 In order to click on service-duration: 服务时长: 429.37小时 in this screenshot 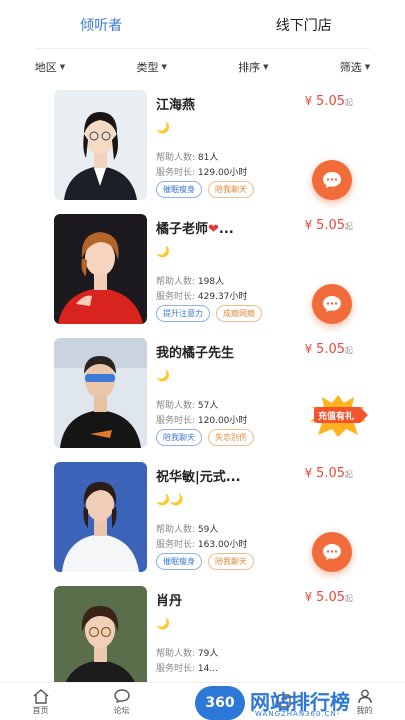, I will do `click(201, 295)`.